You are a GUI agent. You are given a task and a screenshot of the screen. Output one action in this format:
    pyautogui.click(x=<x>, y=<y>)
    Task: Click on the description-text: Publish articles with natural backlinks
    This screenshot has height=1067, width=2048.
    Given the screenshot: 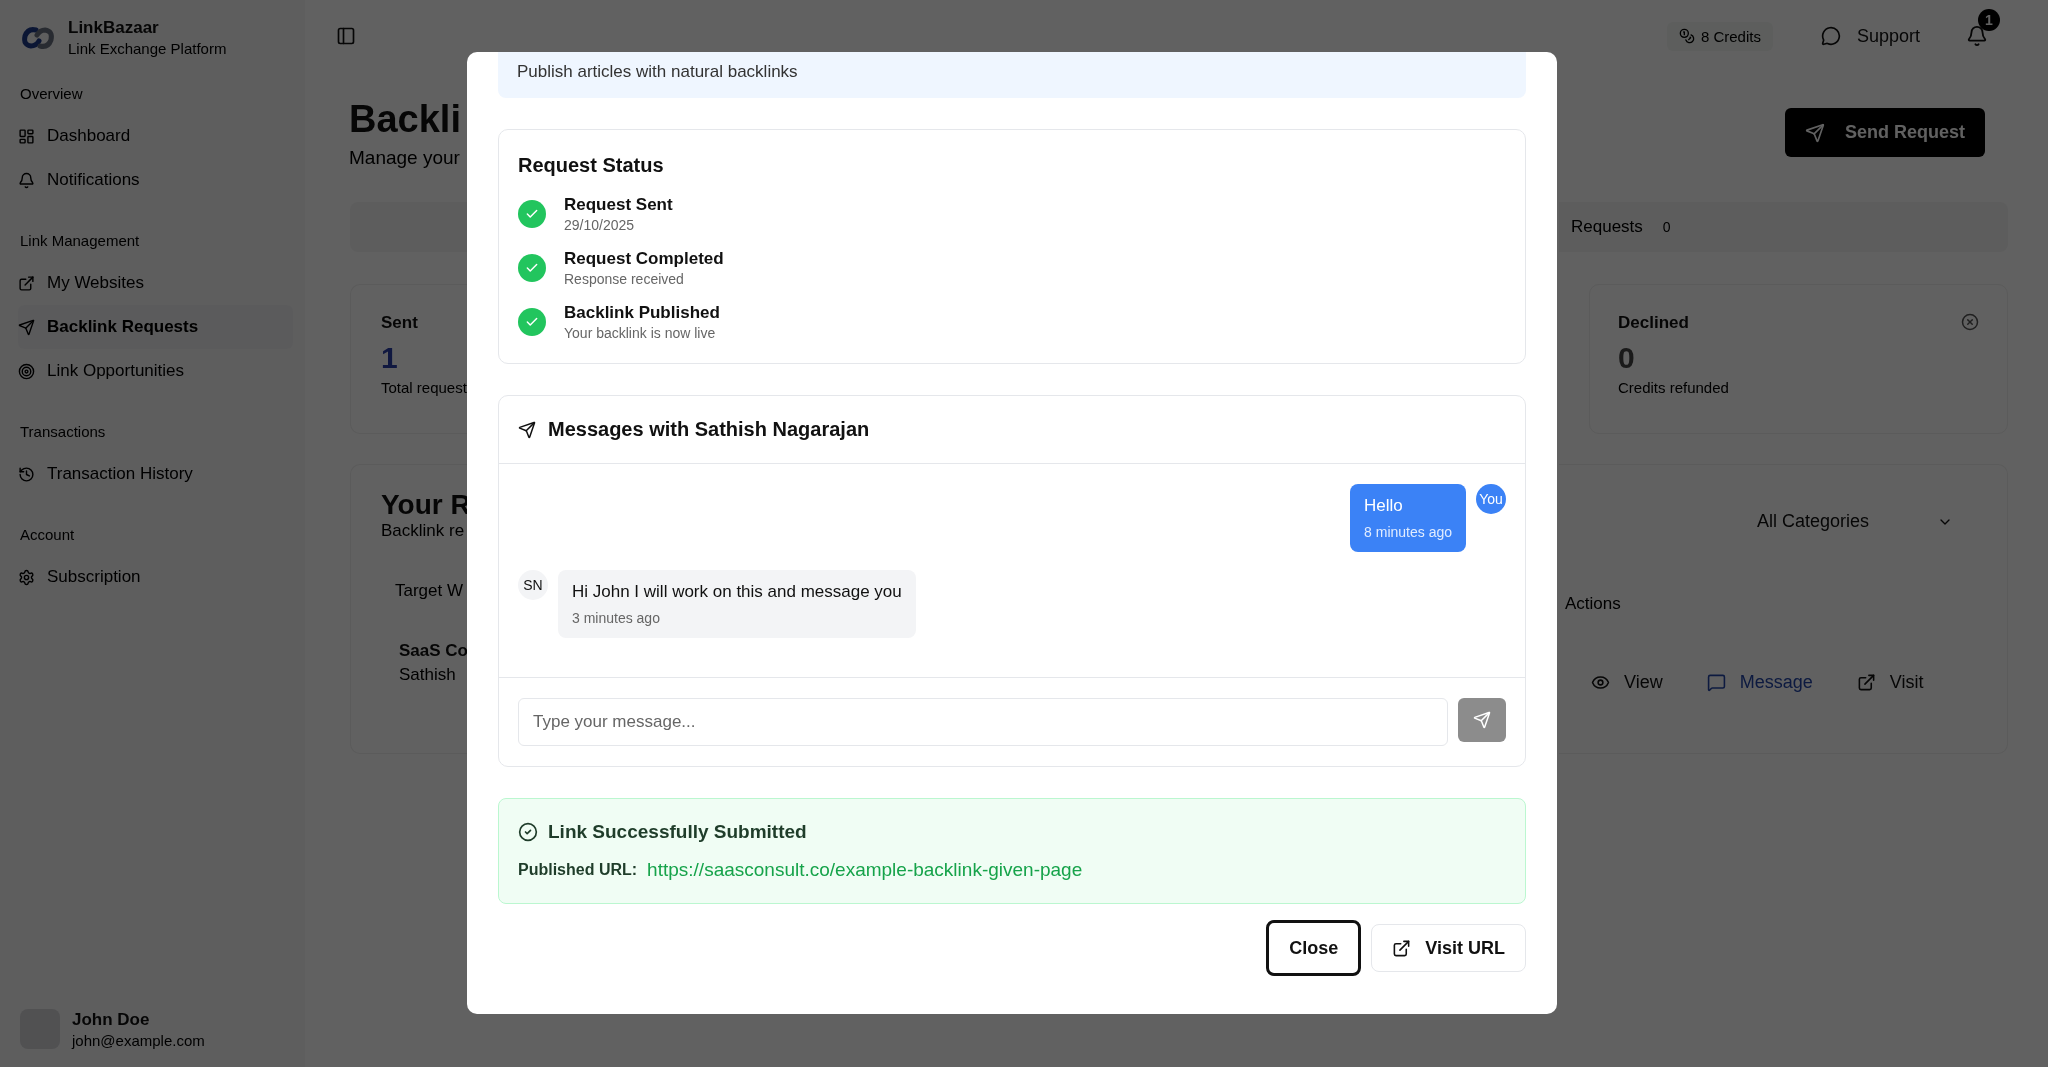 What is the action you would take?
    pyautogui.click(x=1012, y=75)
    